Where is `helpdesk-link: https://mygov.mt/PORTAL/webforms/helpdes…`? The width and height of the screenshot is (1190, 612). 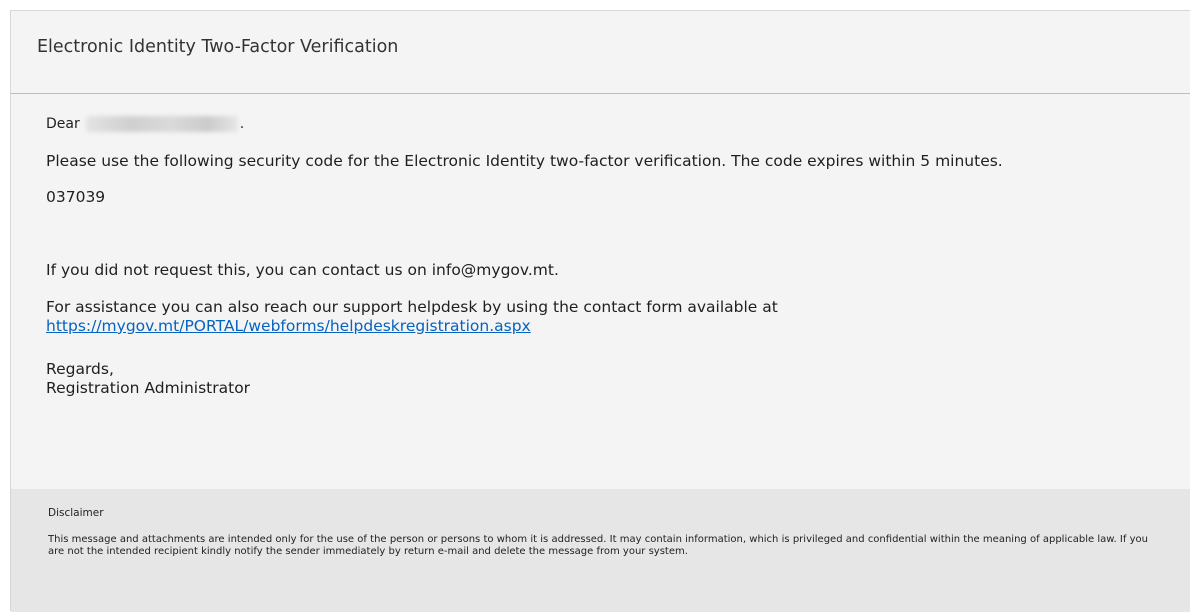
helpdesk-link: https://mygov.mt/PORTAL/webforms/helpdes… is located at coordinates (288, 326).